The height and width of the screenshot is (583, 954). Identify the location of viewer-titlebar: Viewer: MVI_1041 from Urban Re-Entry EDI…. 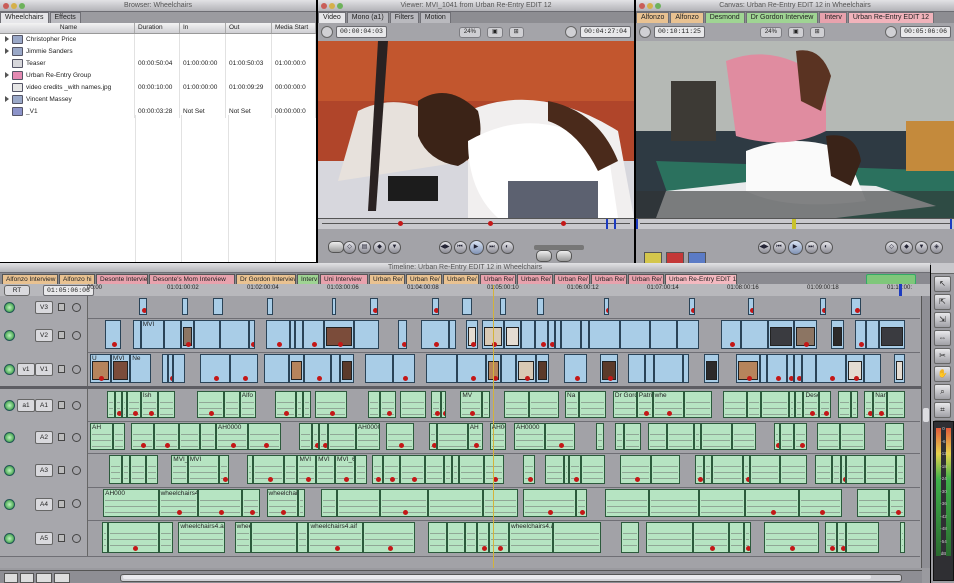
(476, 6).